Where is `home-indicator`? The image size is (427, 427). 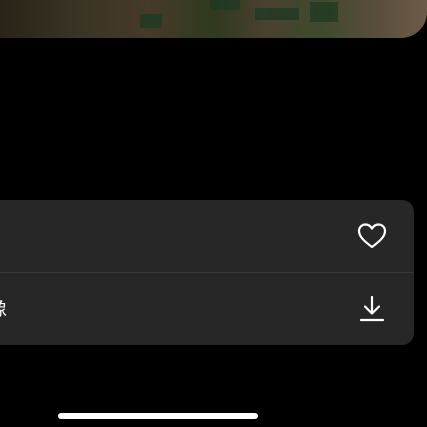
home-indicator is located at coordinates (158, 416).